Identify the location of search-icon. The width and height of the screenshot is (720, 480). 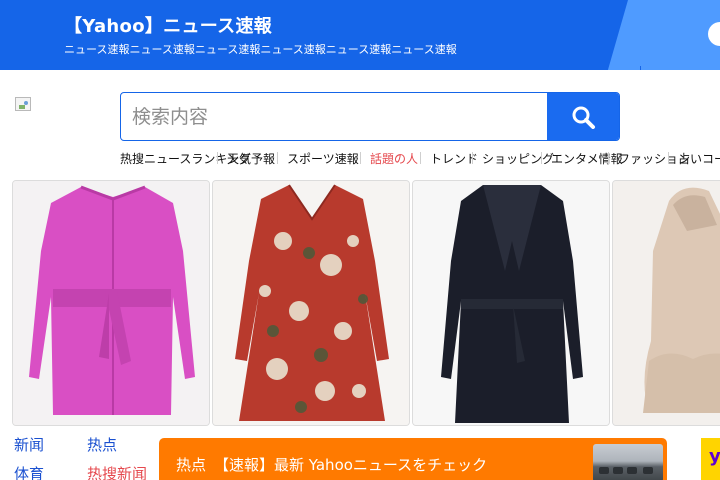
(583, 117).